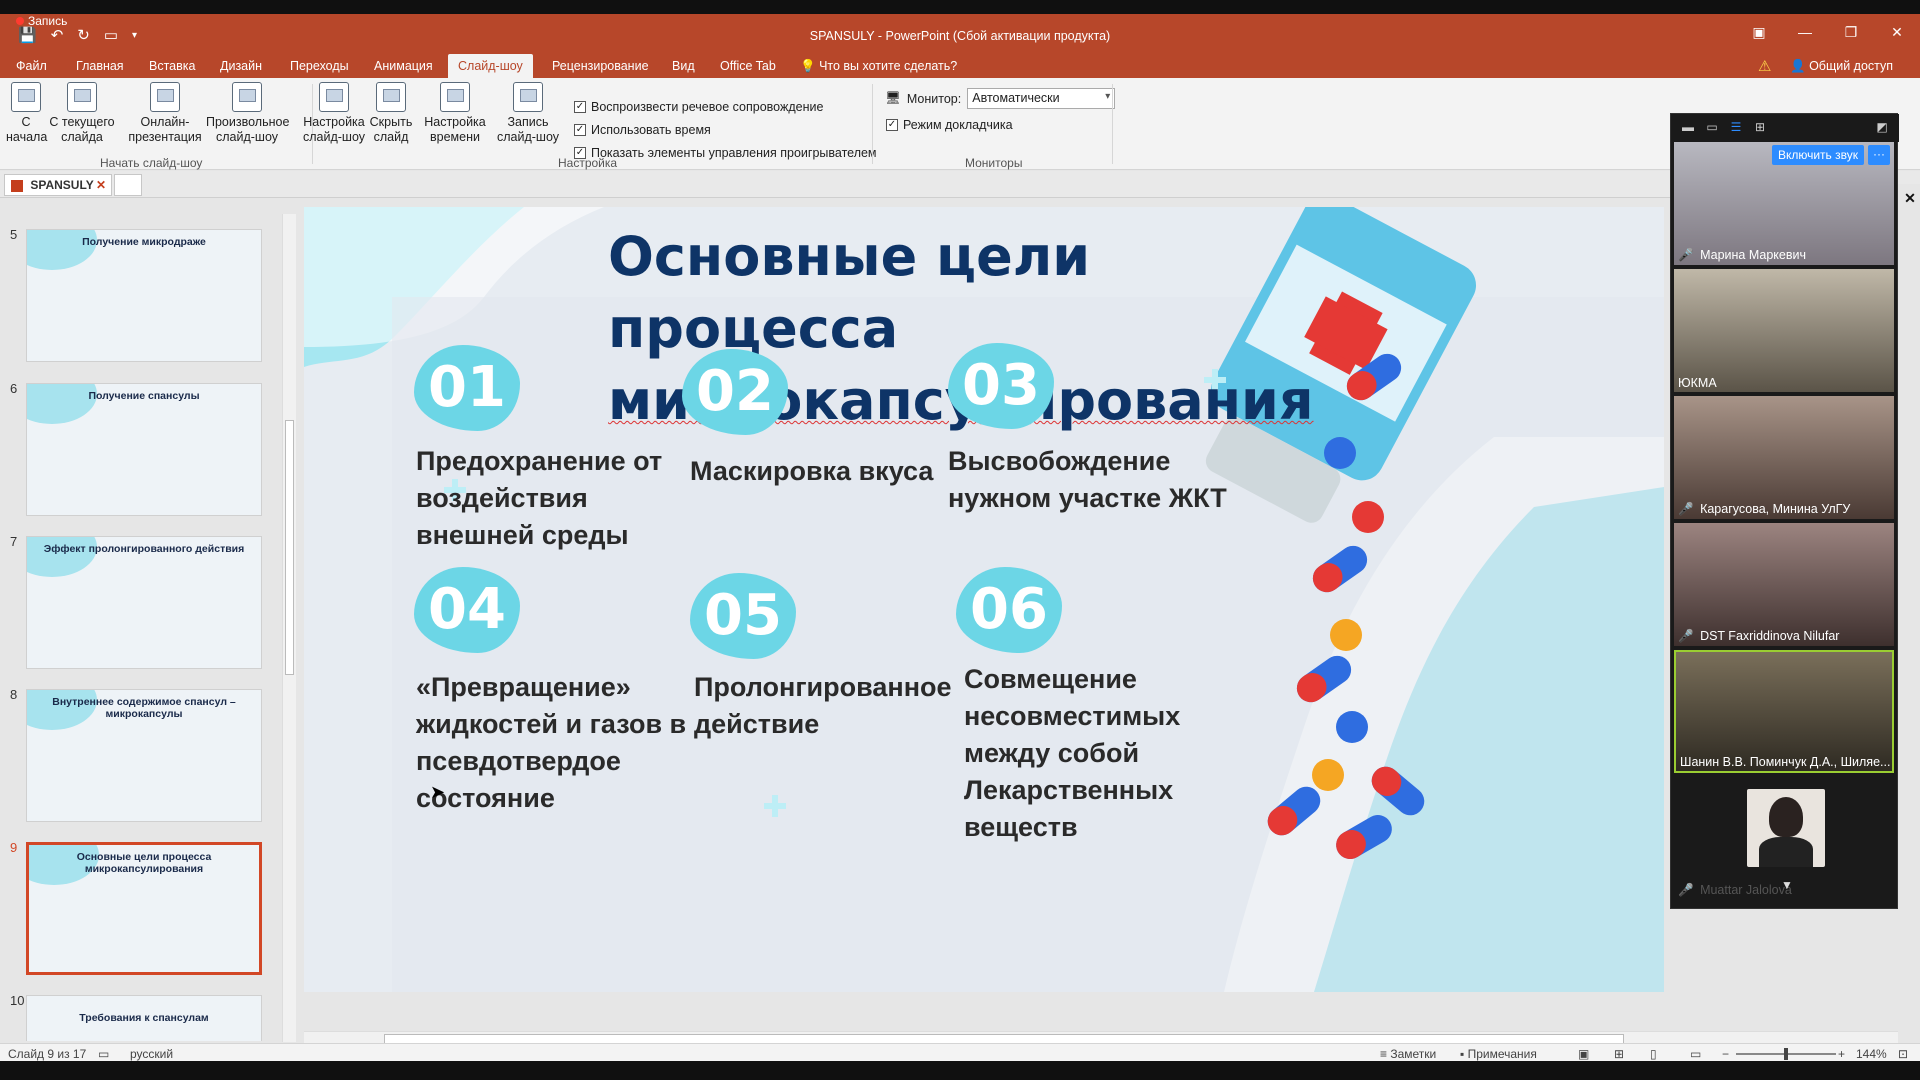  What do you see at coordinates (14, 234) in the screenshot?
I see `thumbnail-number: 5` at bounding box center [14, 234].